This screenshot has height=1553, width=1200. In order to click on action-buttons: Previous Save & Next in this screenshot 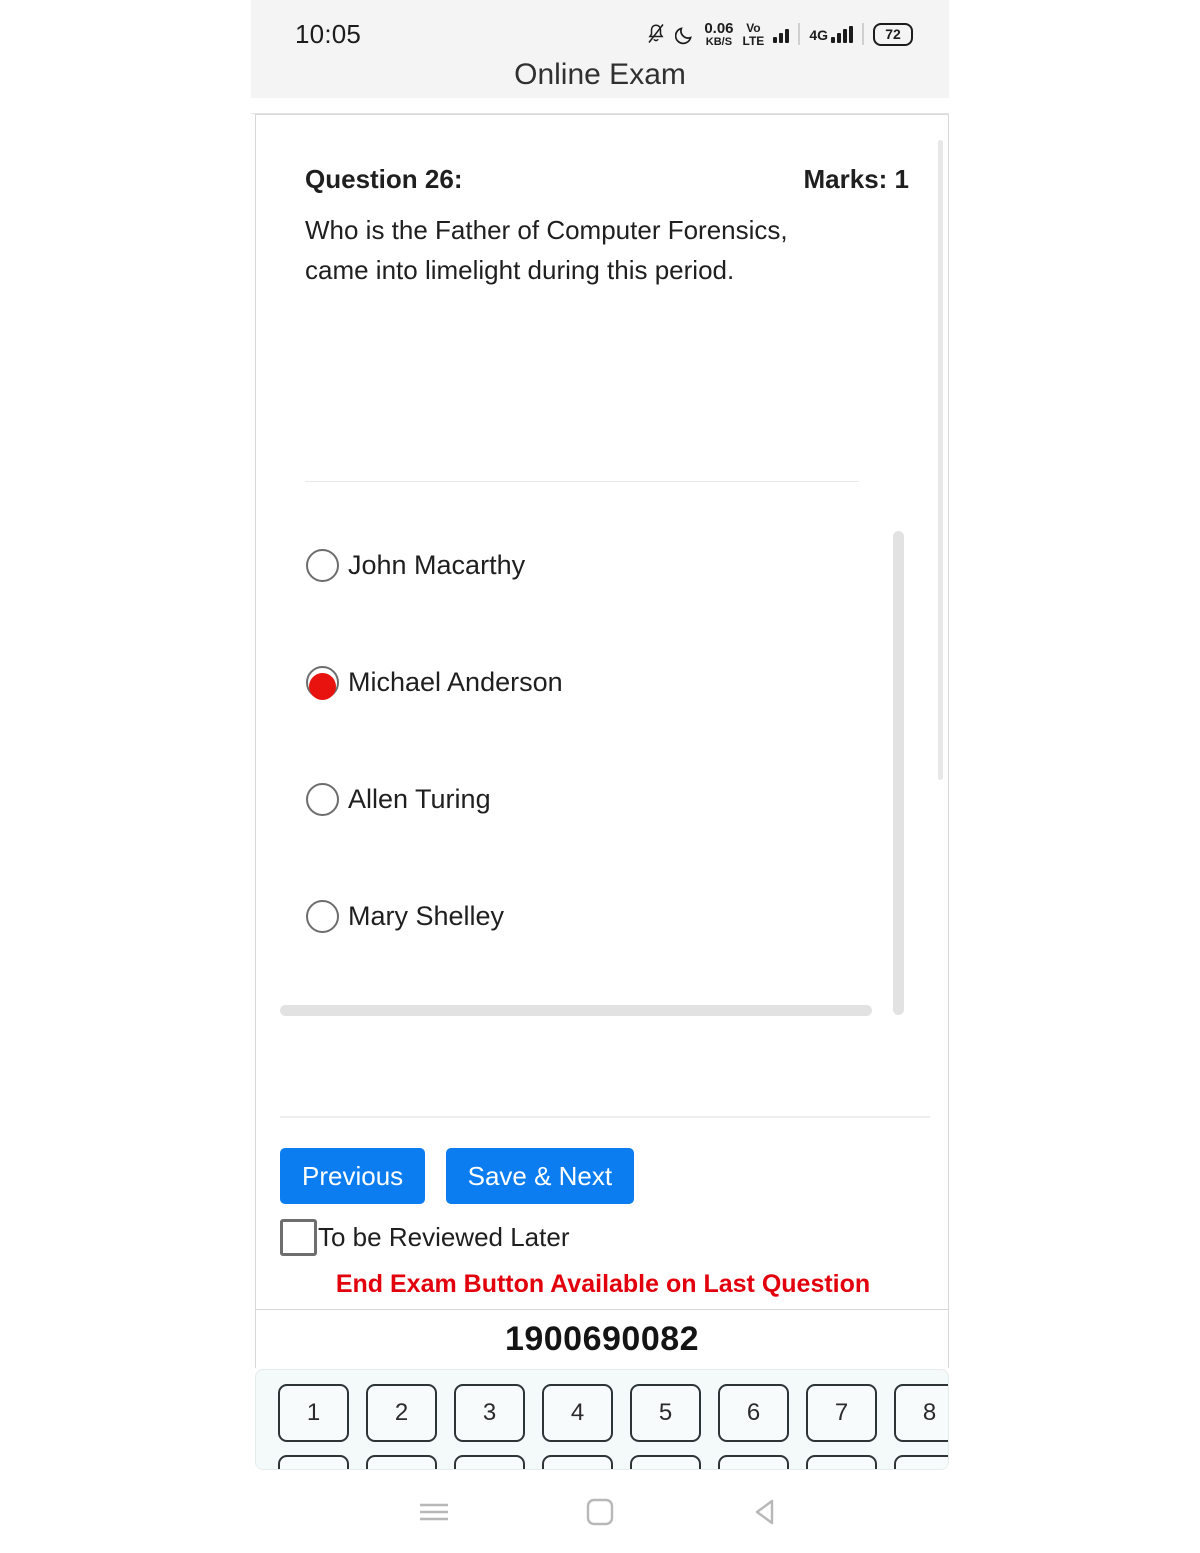, I will do `click(465, 1176)`.